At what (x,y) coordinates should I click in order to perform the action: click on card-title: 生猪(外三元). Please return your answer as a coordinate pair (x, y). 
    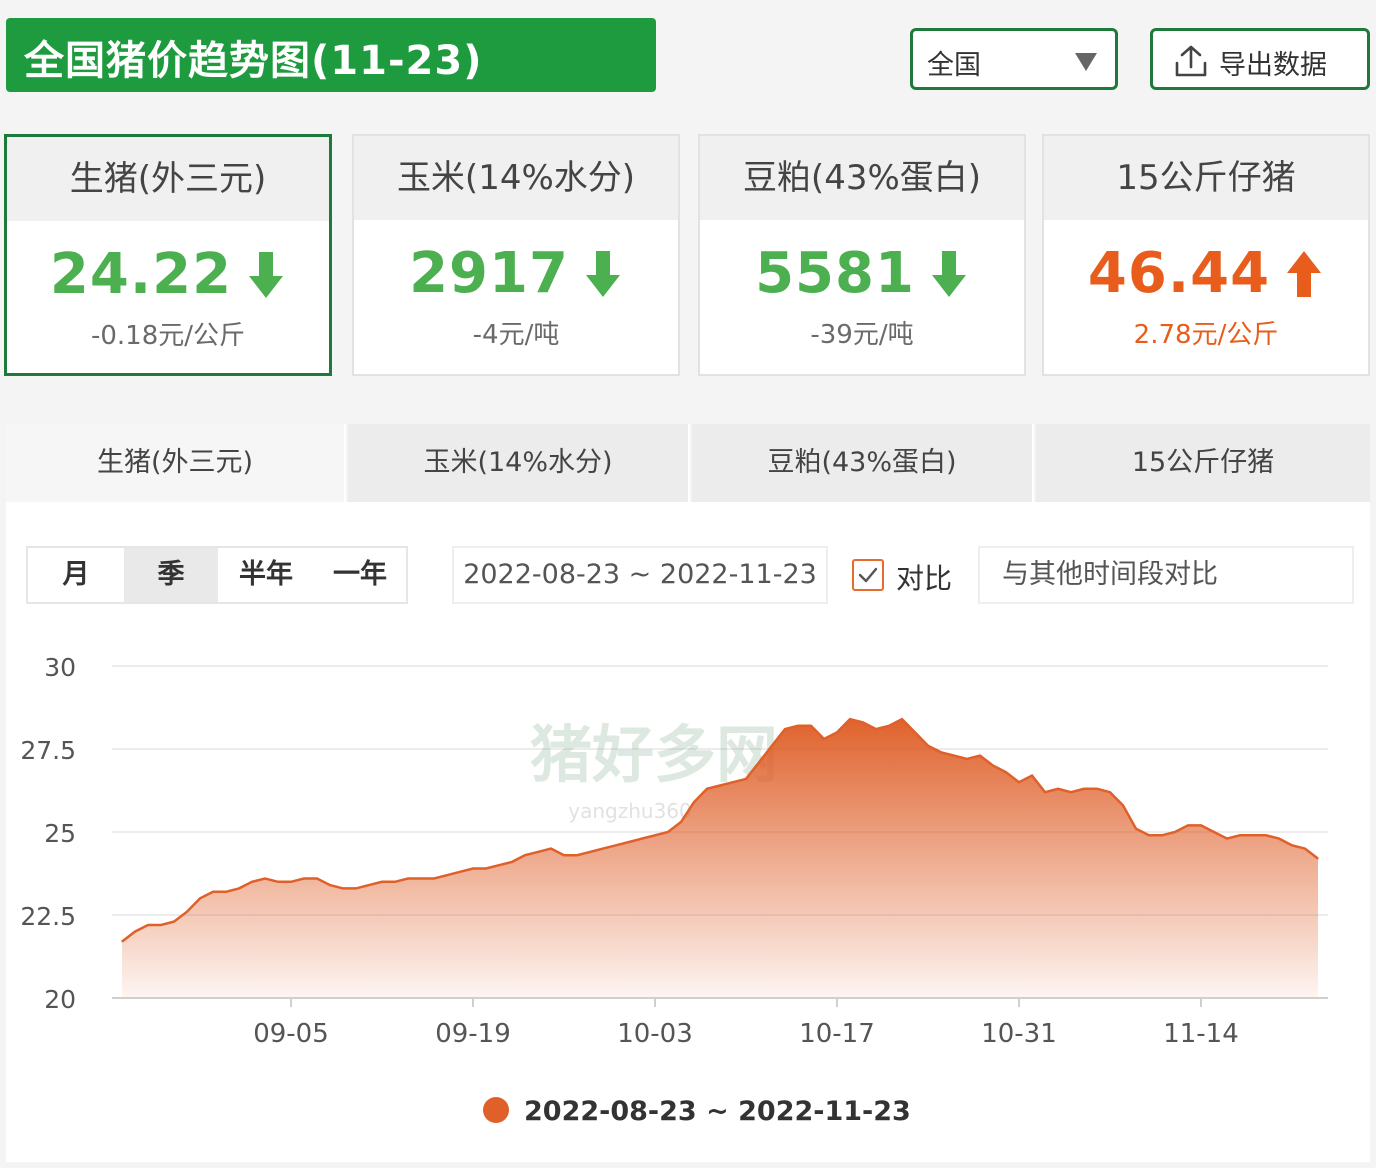
    Looking at the image, I should click on (168, 179).